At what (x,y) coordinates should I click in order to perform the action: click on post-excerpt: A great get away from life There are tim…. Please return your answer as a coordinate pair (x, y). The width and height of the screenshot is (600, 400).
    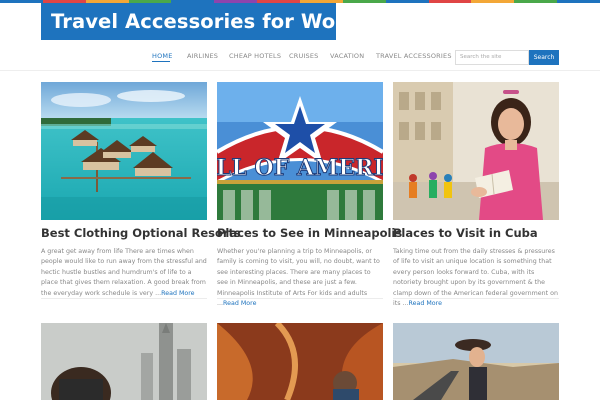
    Looking at the image, I should click on (124, 272).